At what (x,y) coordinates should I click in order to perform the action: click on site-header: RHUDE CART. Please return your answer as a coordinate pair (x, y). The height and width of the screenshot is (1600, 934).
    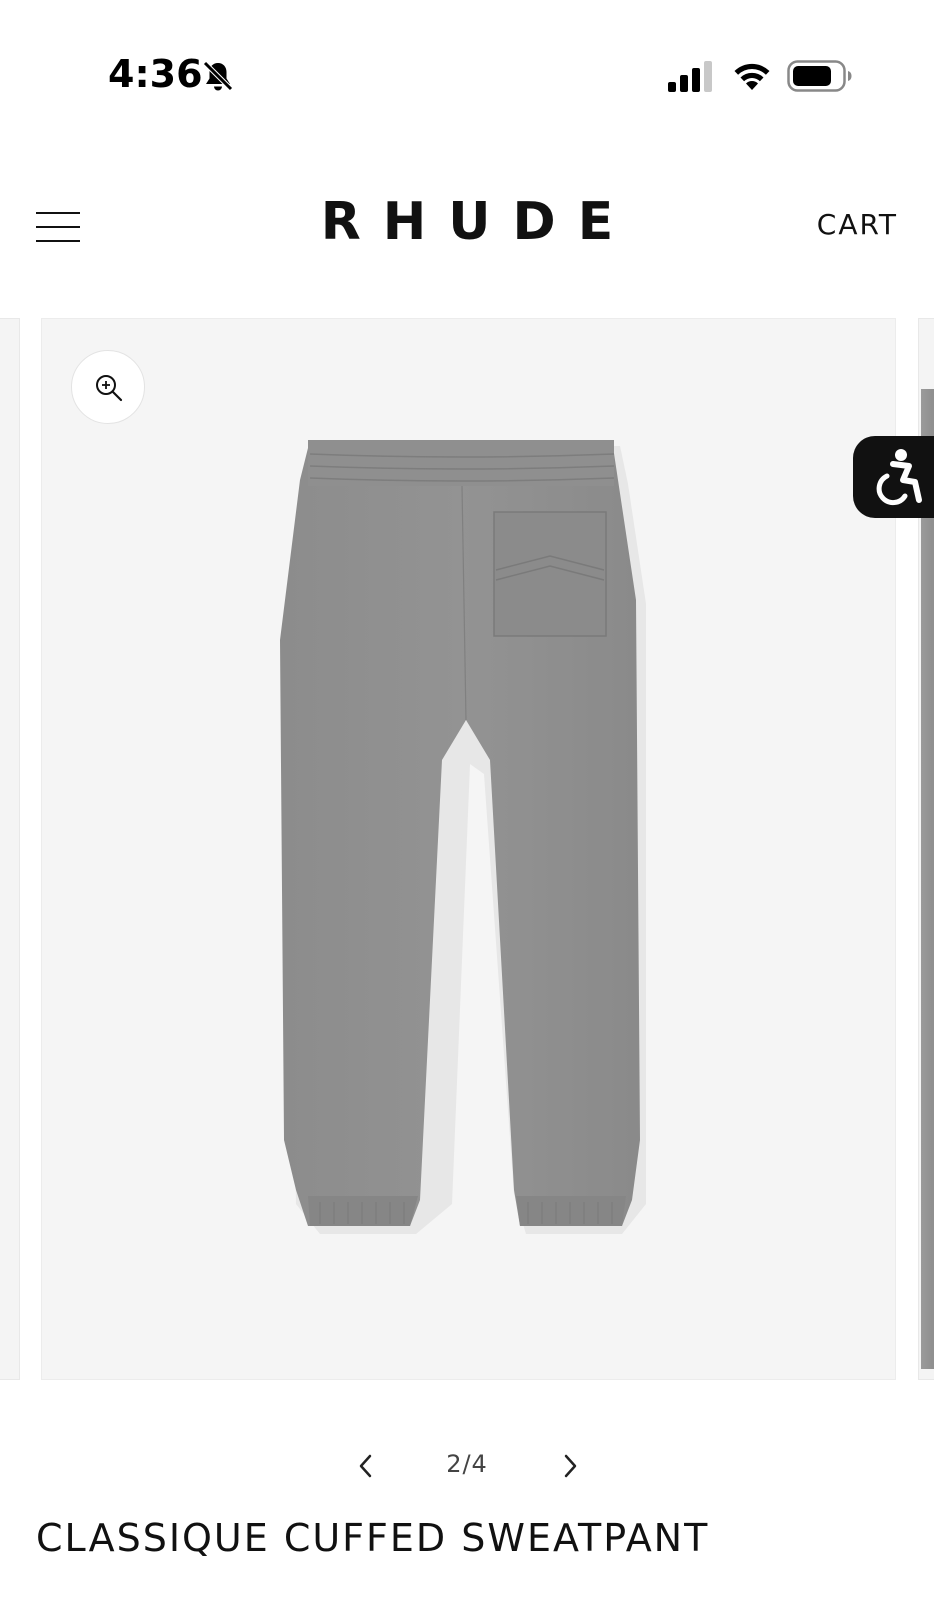
    Looking at the image, I should click on (467, 226).